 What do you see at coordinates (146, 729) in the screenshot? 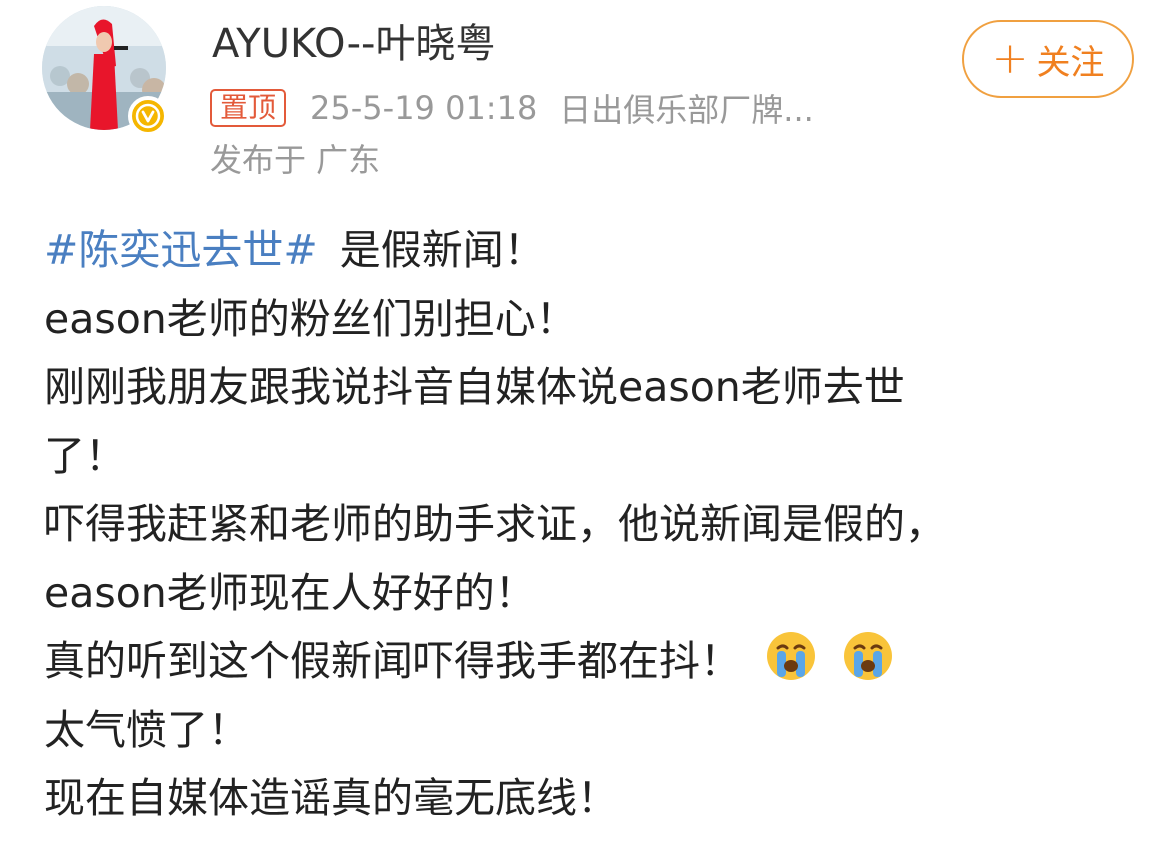
I see `post-line: 太气愤了！` at bounding box center [146, 729].